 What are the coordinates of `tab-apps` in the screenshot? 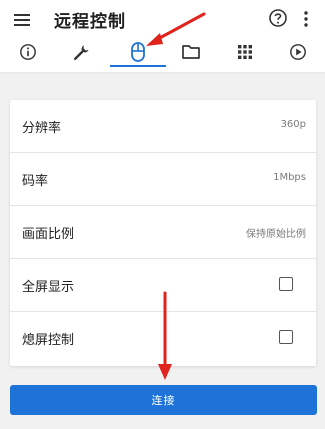 It's located at (245, 52).